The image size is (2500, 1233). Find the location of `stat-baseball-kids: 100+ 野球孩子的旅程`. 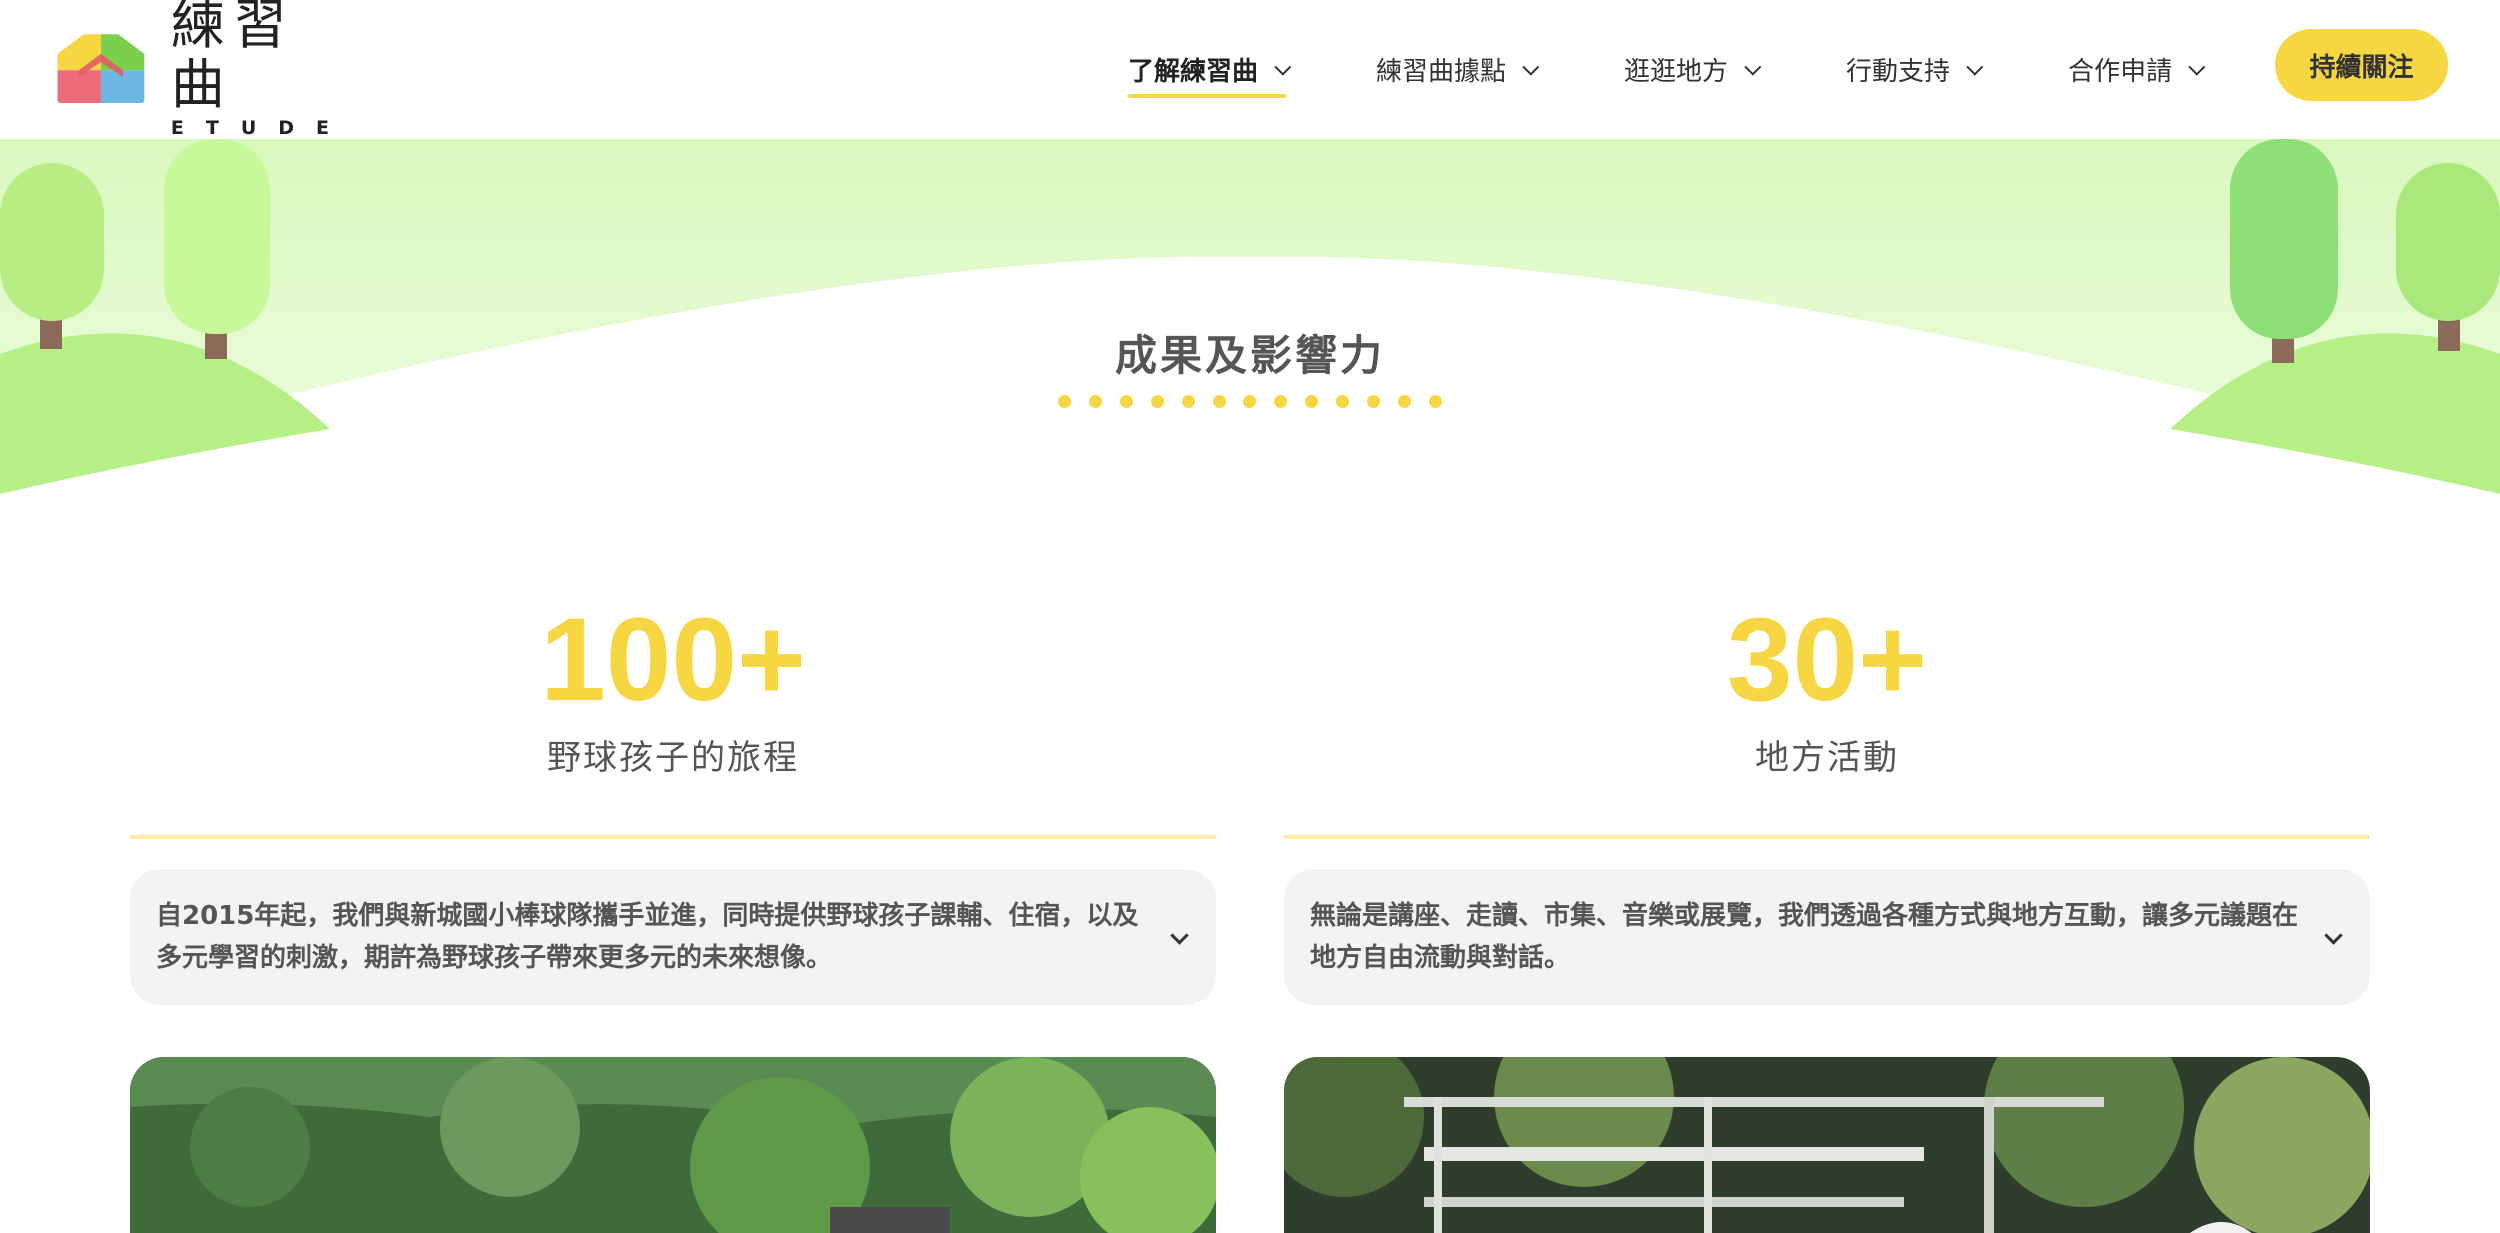

stat-baseball-kids: 100+ 野球孩子的旅程 is located at coordinates (673, 684).